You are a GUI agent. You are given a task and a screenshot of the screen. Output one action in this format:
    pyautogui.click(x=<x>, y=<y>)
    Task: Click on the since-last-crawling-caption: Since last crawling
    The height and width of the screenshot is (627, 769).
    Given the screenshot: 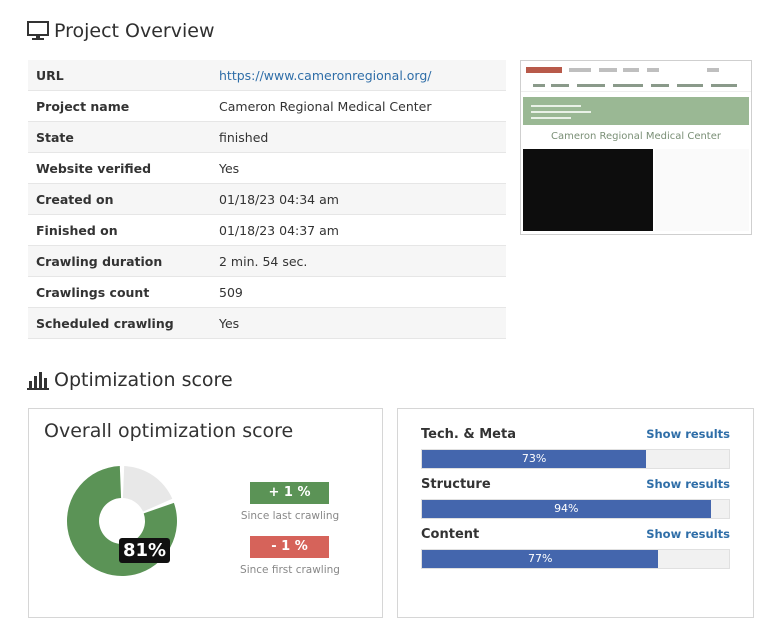 What is the action you would take?
    pyautogui.click(x=290, y=516)
    